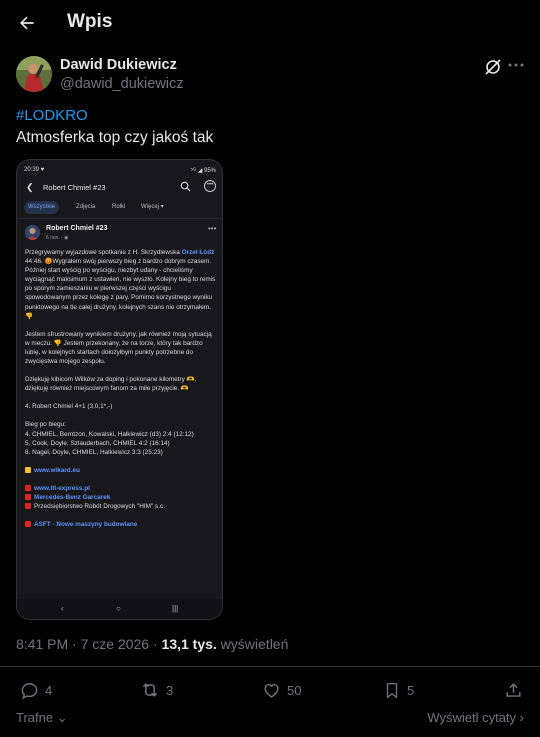  I want to click on action-bar: 4 3 50 5, so click(270, 690).